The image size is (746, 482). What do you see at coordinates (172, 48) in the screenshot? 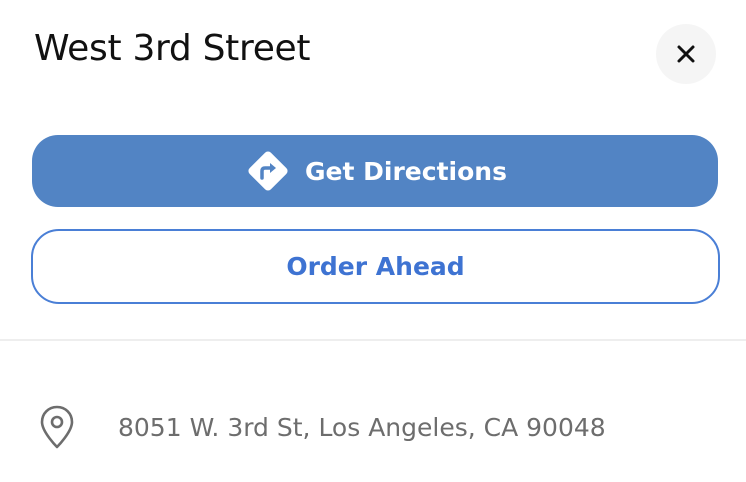
I see `location-title: West 3rd Street` at bounding box center [172, 48].